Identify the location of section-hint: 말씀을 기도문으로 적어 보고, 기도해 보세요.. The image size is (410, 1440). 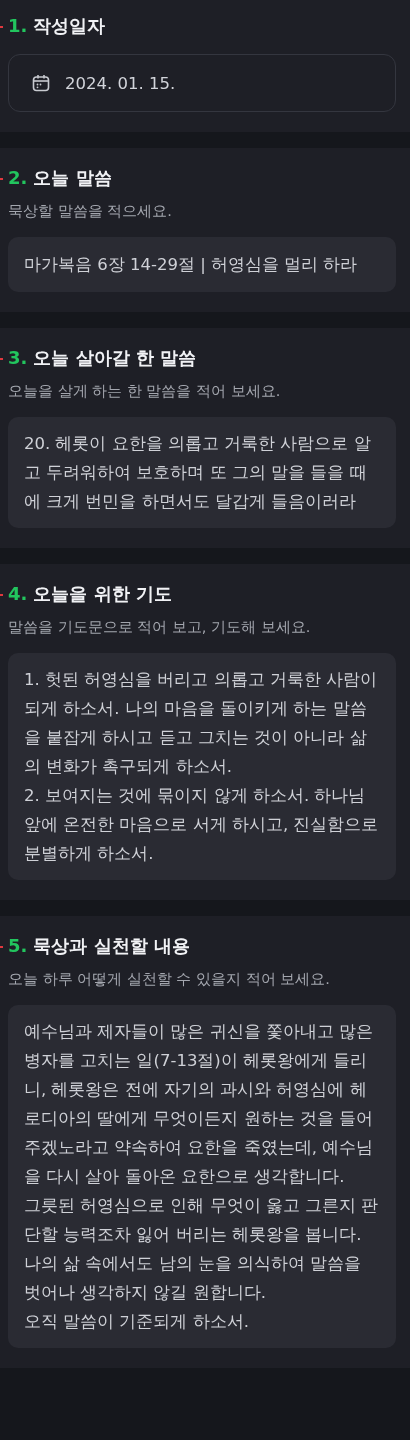
(160, 627).